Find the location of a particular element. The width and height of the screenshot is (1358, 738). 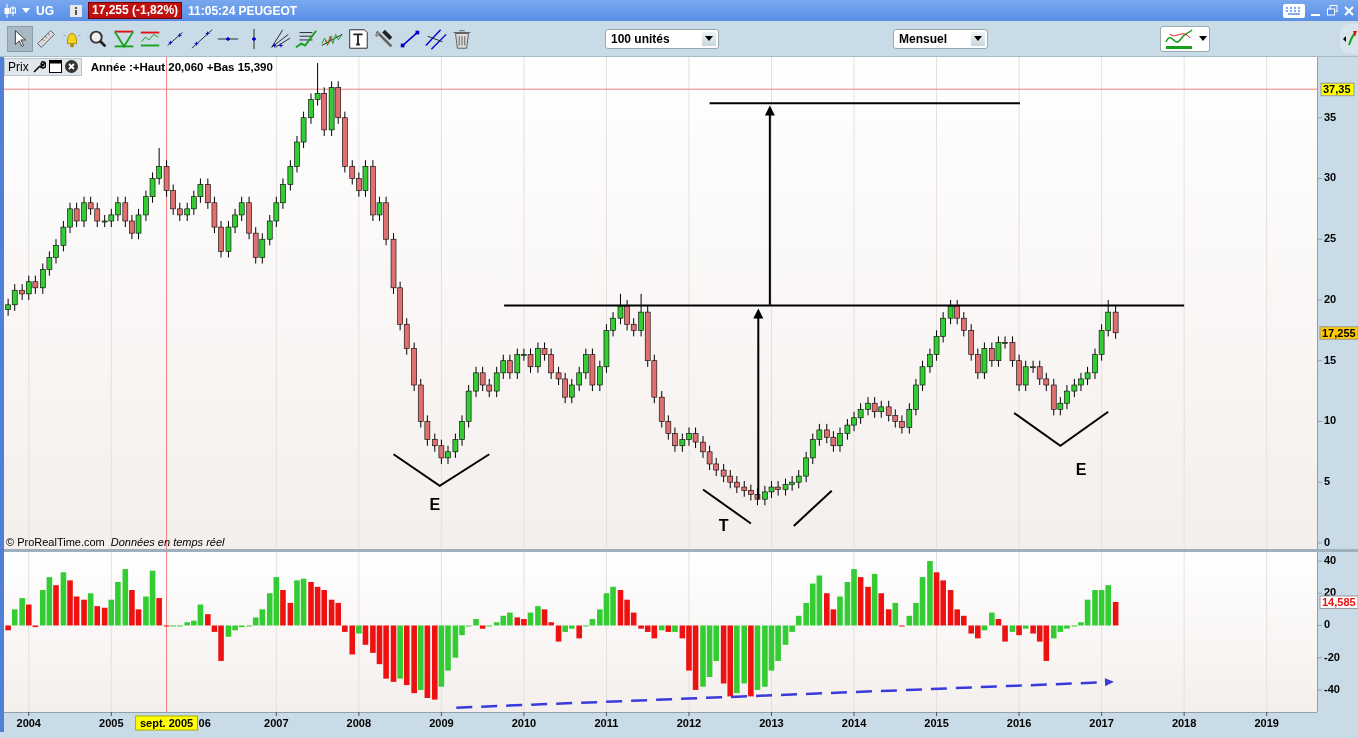

axis-label: 2009 is located at coordinates (441, 723).